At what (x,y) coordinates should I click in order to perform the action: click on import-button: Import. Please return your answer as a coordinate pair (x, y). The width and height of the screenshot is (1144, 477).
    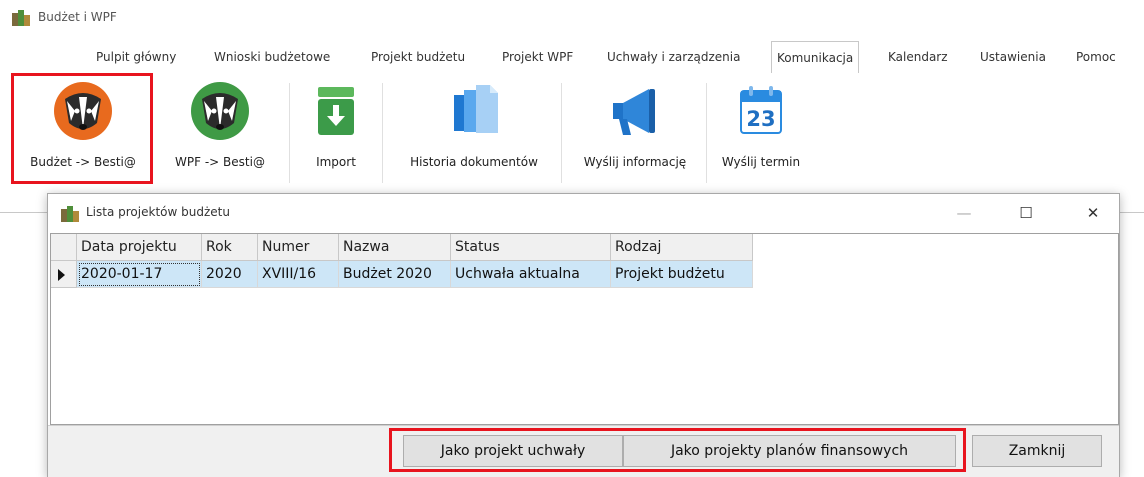
    Looking at the image, I should click on (336, 129).